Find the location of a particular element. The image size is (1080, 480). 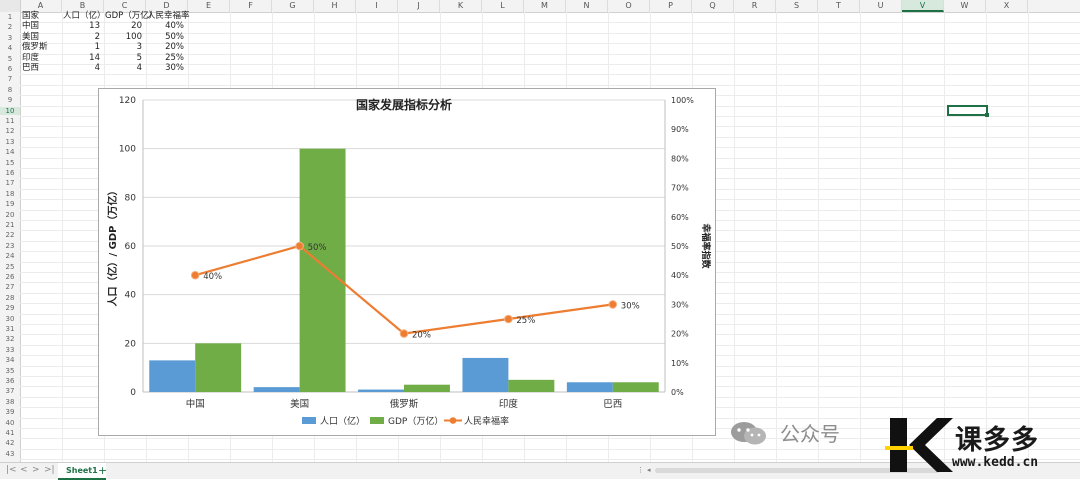

column-header-w: W is located at coordinates (965, 6).